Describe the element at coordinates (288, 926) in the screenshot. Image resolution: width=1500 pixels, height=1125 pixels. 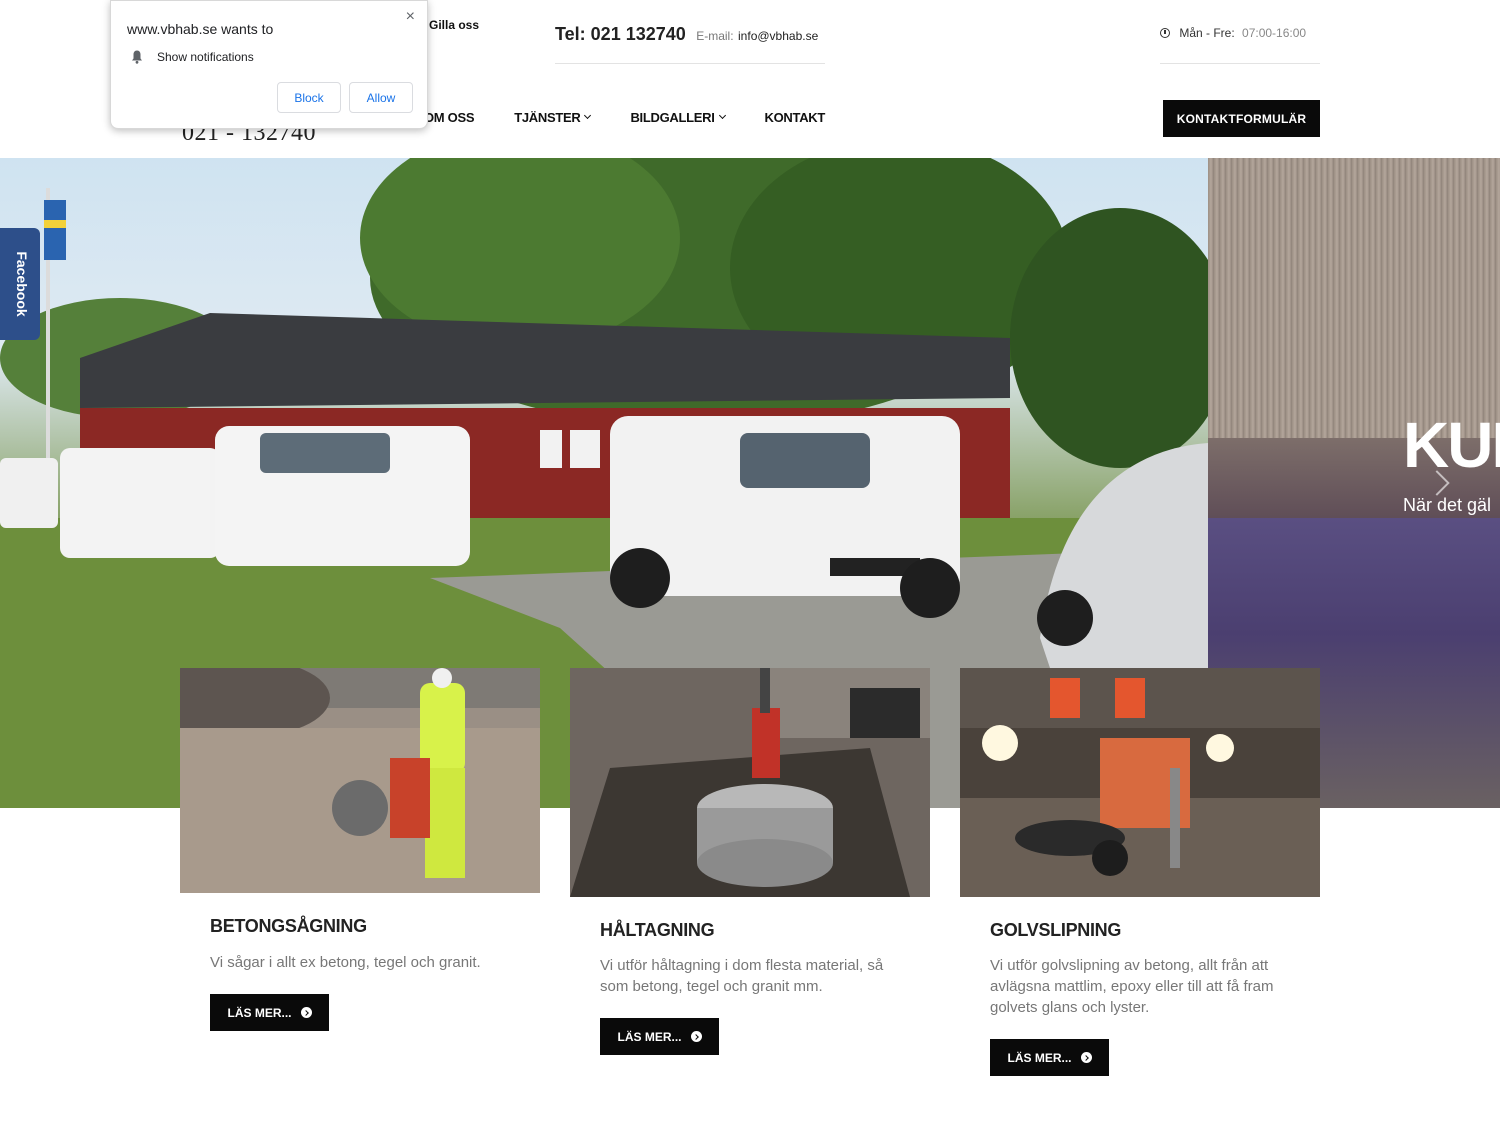
I see `service-title: BETONGSÅGNING` at that location.